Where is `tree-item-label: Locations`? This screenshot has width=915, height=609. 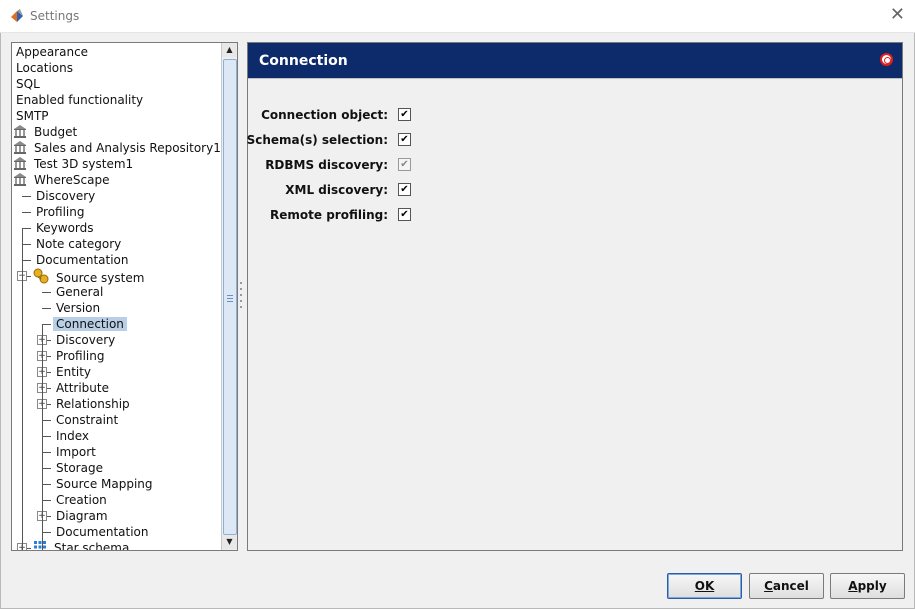 tree-item-label: Locations is located at coordinates (45, 68).